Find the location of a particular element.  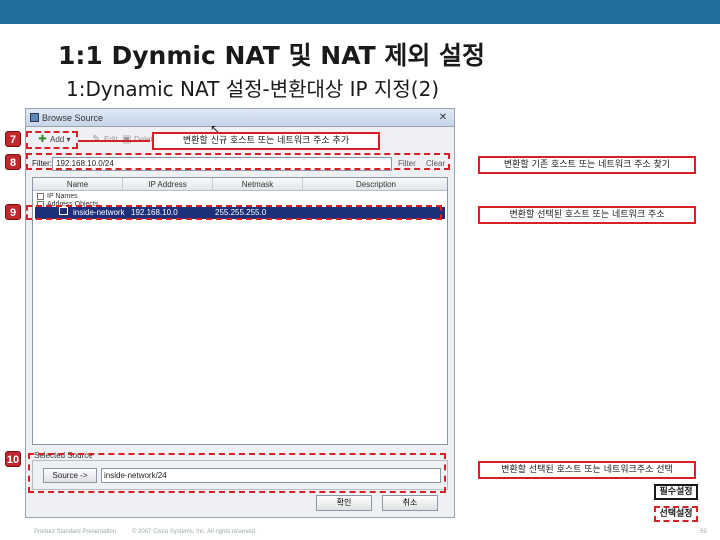

ok-button: 확인 is located at coordinates (344, 503).